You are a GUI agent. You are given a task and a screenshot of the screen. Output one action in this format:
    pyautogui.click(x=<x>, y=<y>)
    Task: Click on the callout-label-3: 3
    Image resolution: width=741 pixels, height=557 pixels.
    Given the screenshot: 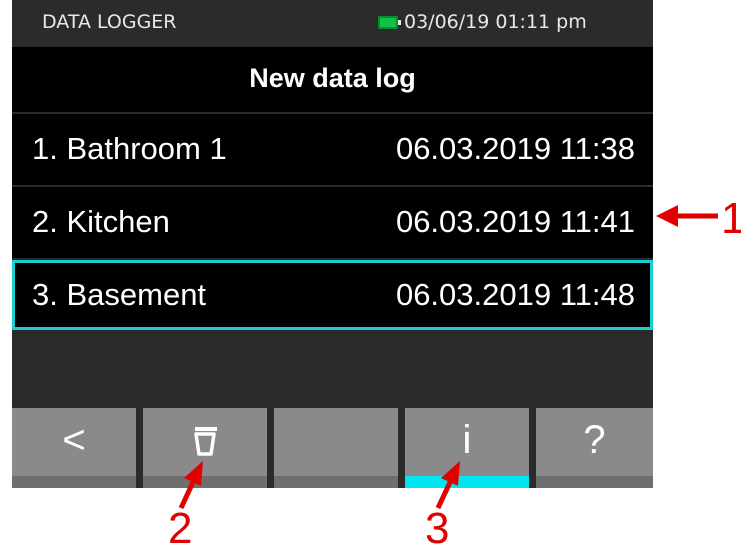 What is the action you would take?
    pyautogui.click(x=437, y=528)
    